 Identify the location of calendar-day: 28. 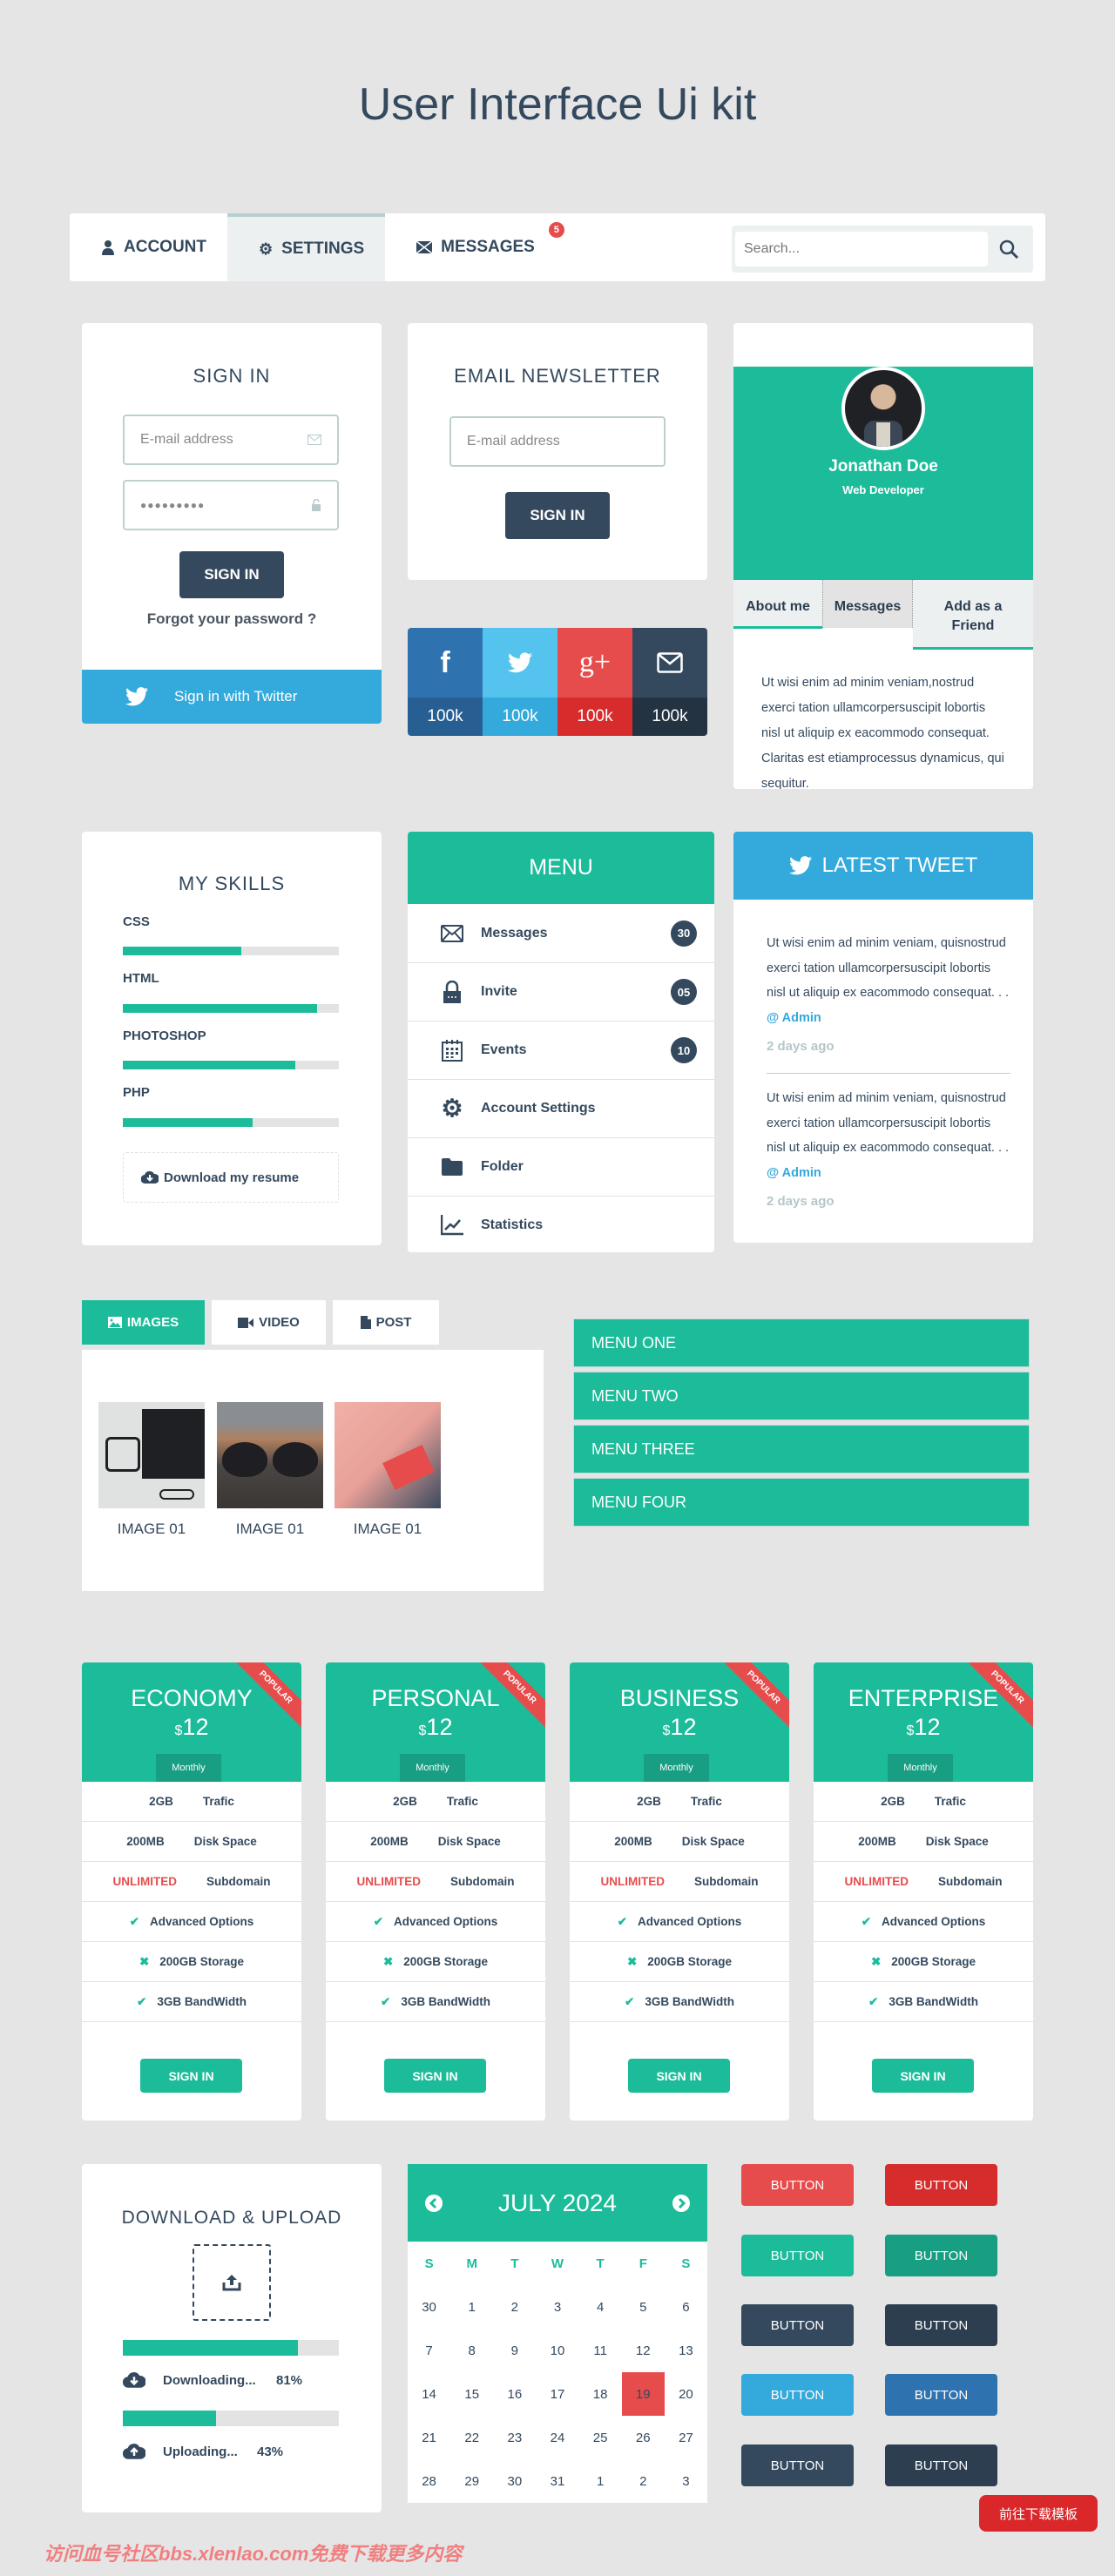
(429, 2481).